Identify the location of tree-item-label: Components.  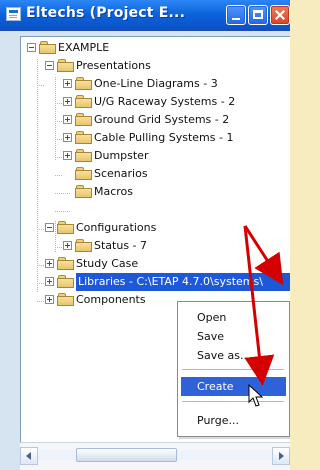
(111, 299).